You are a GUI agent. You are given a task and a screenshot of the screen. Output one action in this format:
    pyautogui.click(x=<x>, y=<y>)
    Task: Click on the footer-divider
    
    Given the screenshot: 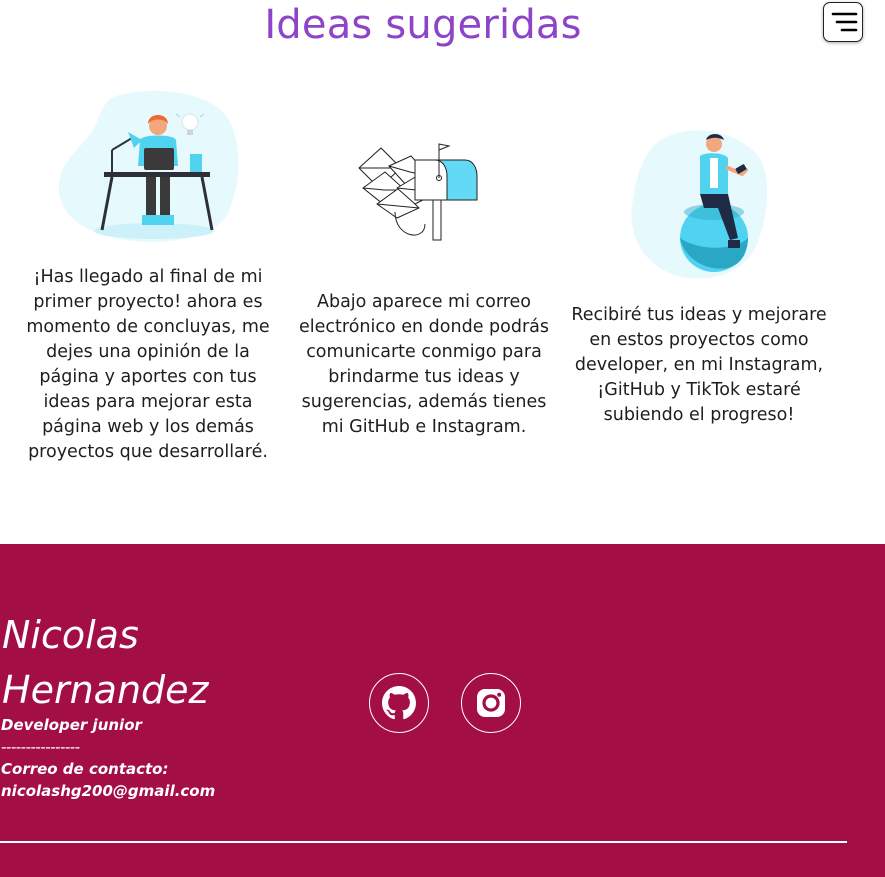 What is the action you would take?
    pyautogui.click(x=423, y=842)
    